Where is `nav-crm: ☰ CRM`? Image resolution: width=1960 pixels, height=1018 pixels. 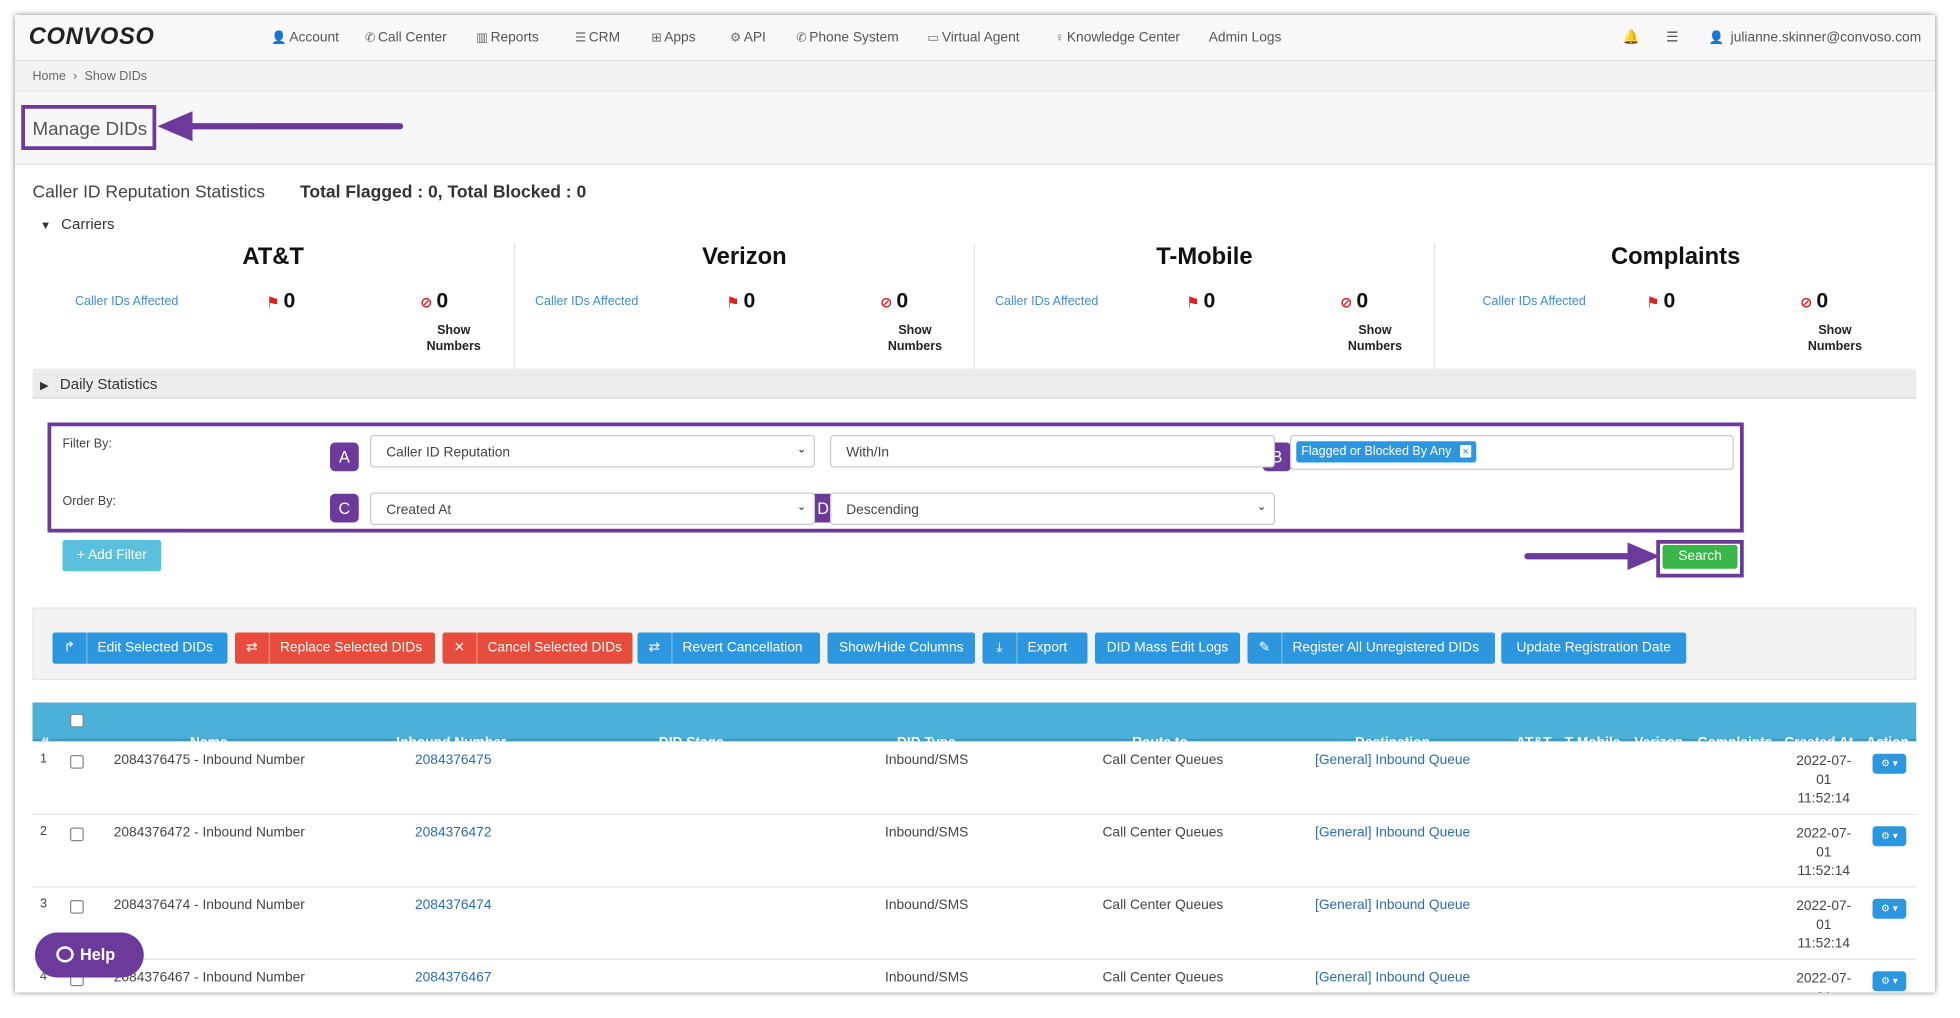
nav-crm: ☰ CRM is located at coordinates (597, 37).